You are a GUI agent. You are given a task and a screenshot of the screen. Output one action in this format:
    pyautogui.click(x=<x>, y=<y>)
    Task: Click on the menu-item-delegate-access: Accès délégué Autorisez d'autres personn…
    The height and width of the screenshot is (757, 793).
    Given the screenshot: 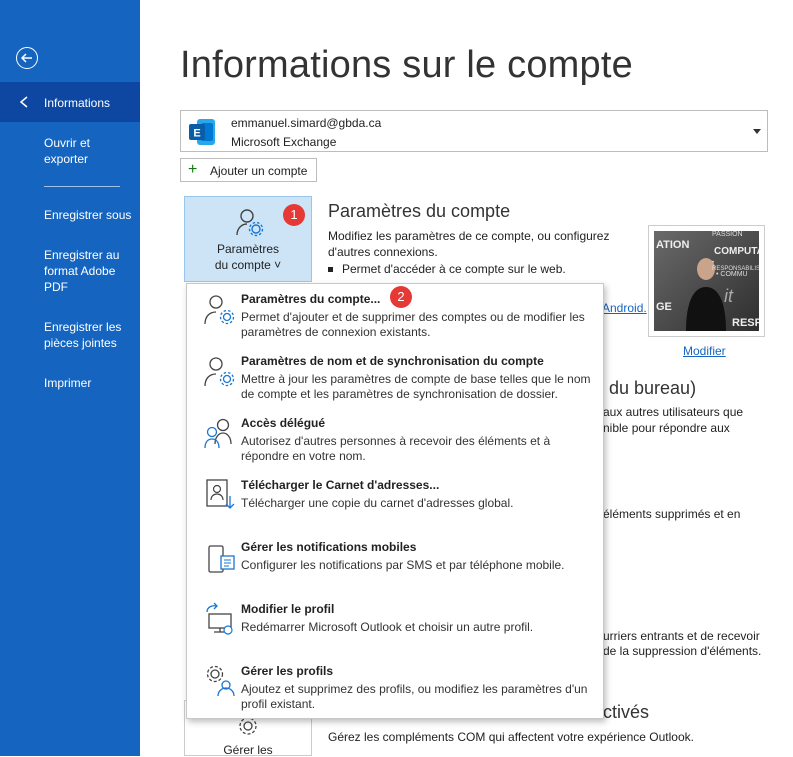 What is the action you would take?
    pyautogui.click(x=395, y=438)
    